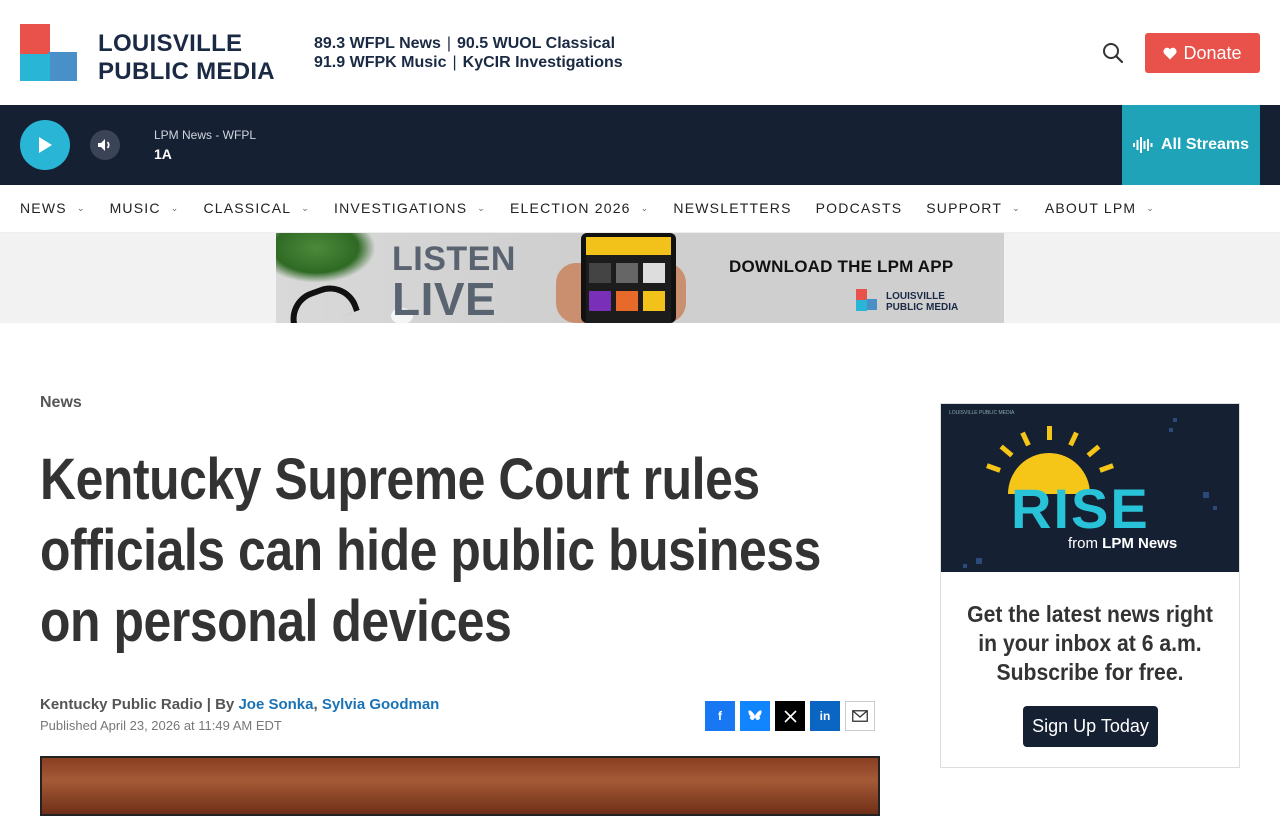 The height and width of the screenshot is (816, 1280). Describe the element at coordinates (377, 43) in the screenshot. I see `station-link-wfpl: 89.3 WFPL News` at that location.